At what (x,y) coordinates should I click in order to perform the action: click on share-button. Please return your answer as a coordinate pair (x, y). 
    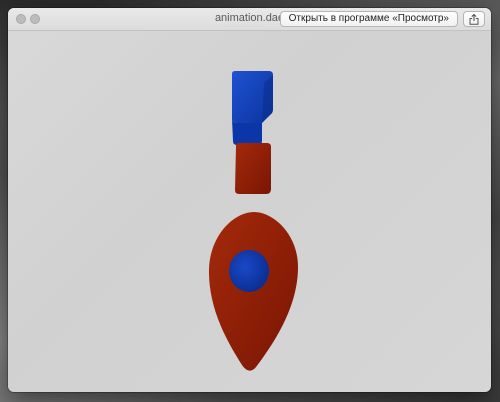
    Looking at the image, I should click on (474, 19).